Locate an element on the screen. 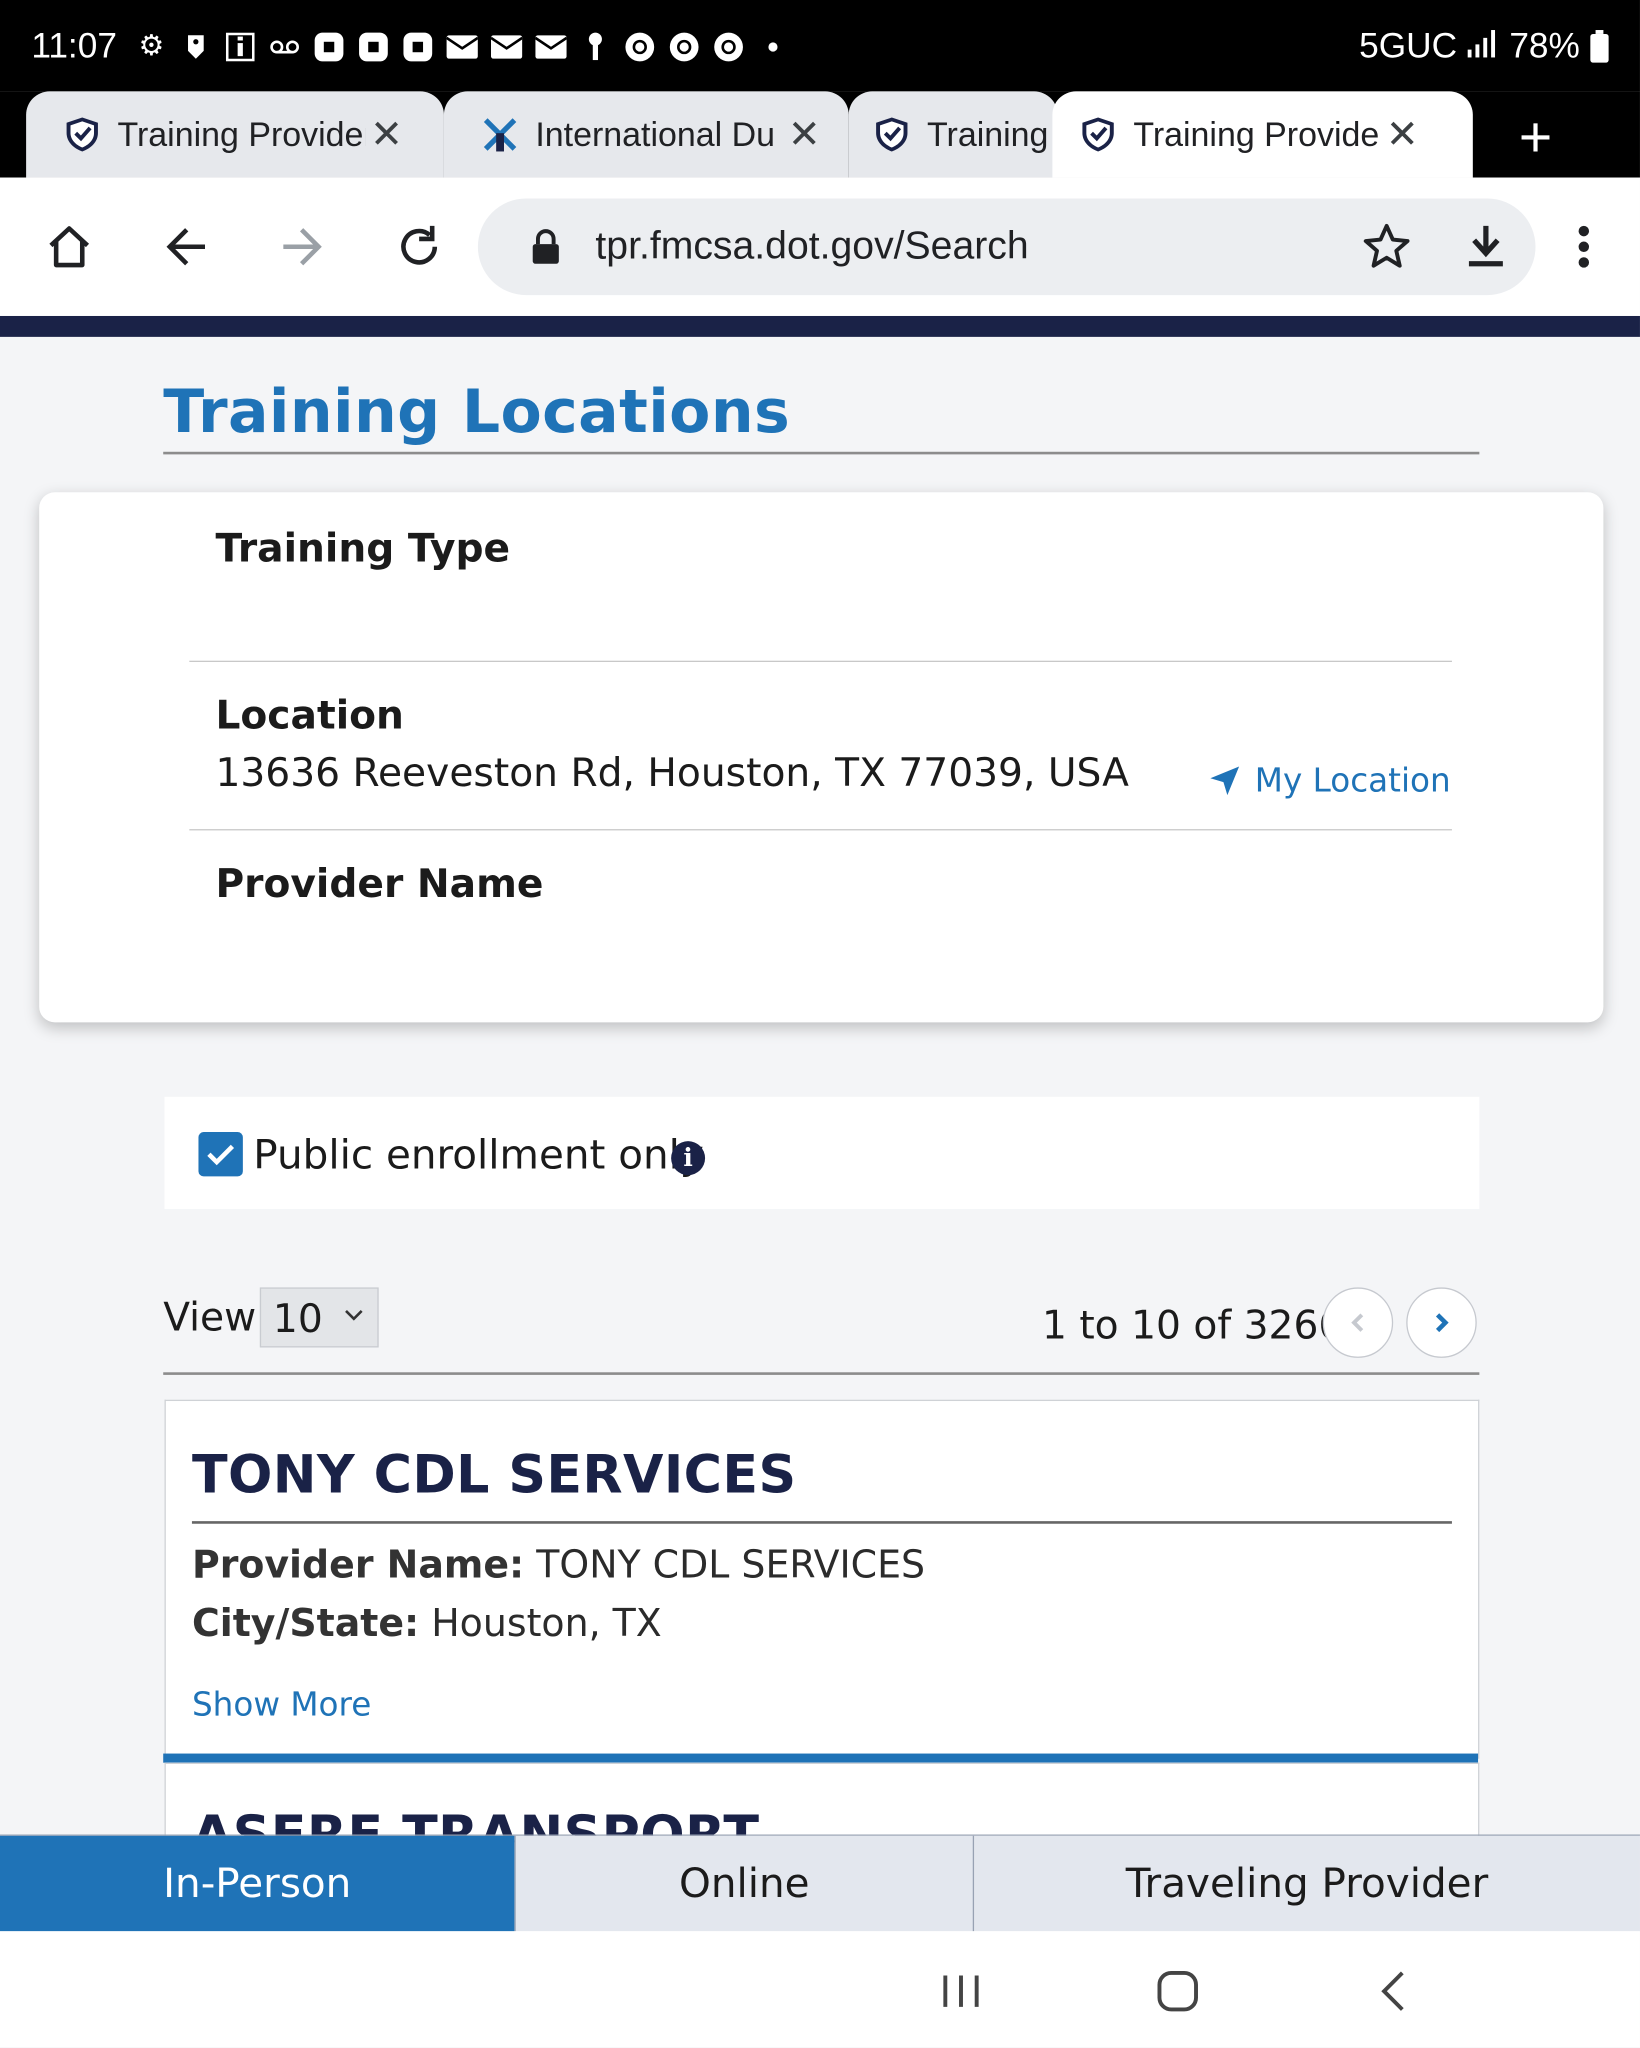 This screenshot has height=2048, width=1640. my-location-button: My Location is located at coordinates (1329, 780).